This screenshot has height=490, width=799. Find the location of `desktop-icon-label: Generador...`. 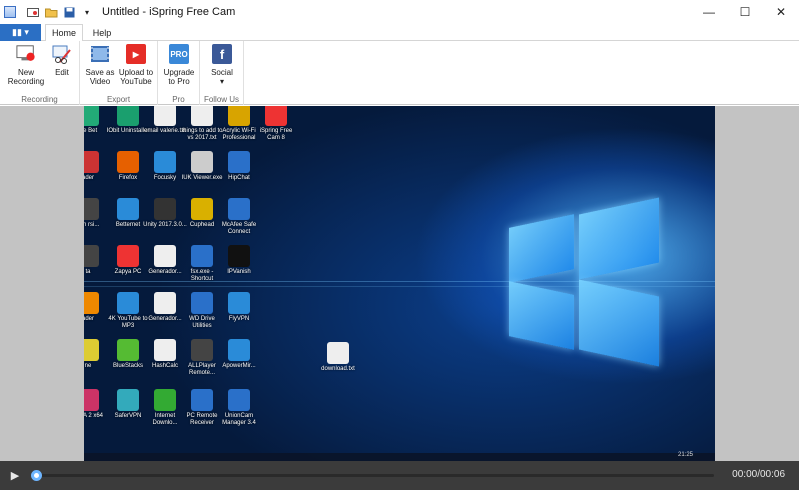

desktop-icon-label: Generador... is located at coordinates (165, 319).